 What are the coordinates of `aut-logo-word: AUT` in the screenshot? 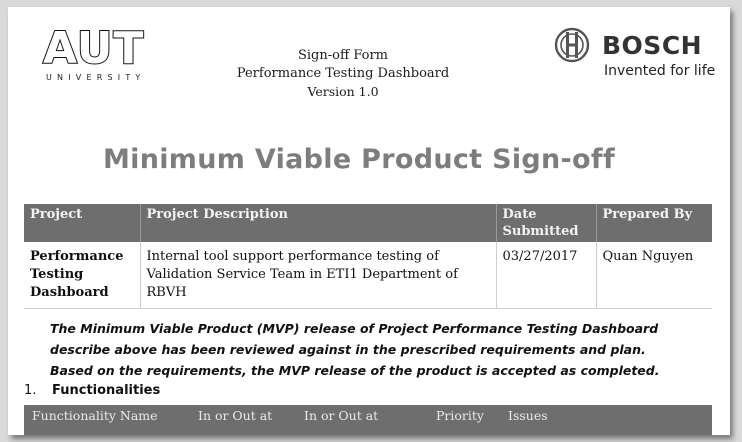 It's located at (93, 48).